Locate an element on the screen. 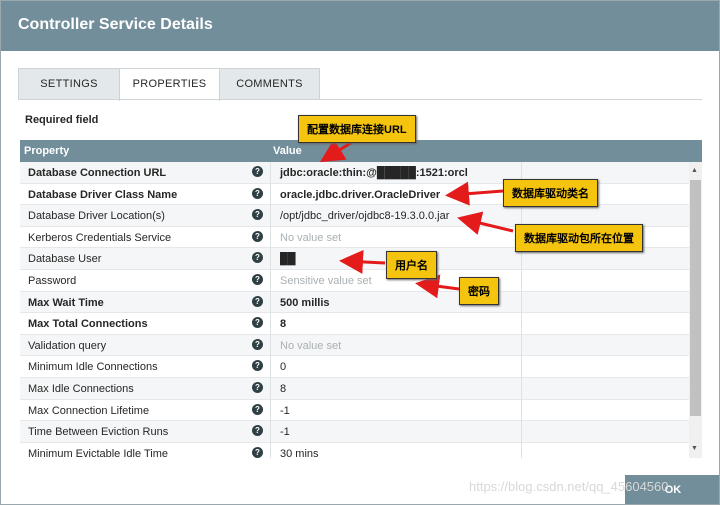  annotation-url: 配置数据库连接URL is located at coordinates (357, 129).